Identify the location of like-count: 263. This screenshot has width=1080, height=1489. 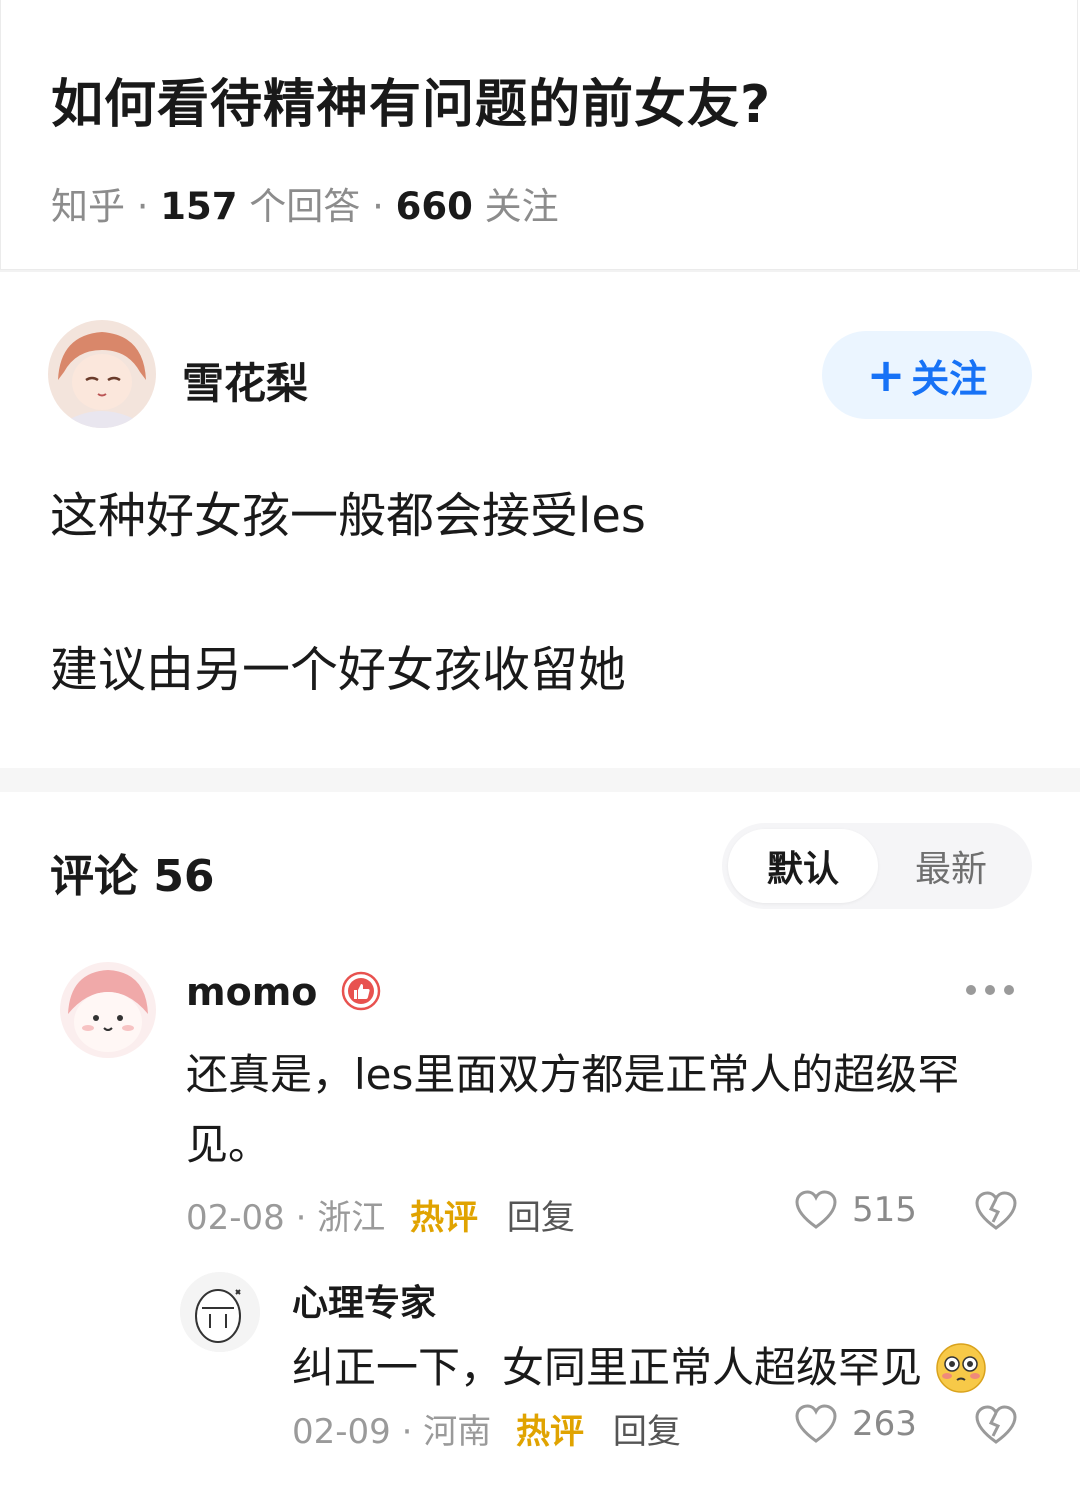
(884, 1424).